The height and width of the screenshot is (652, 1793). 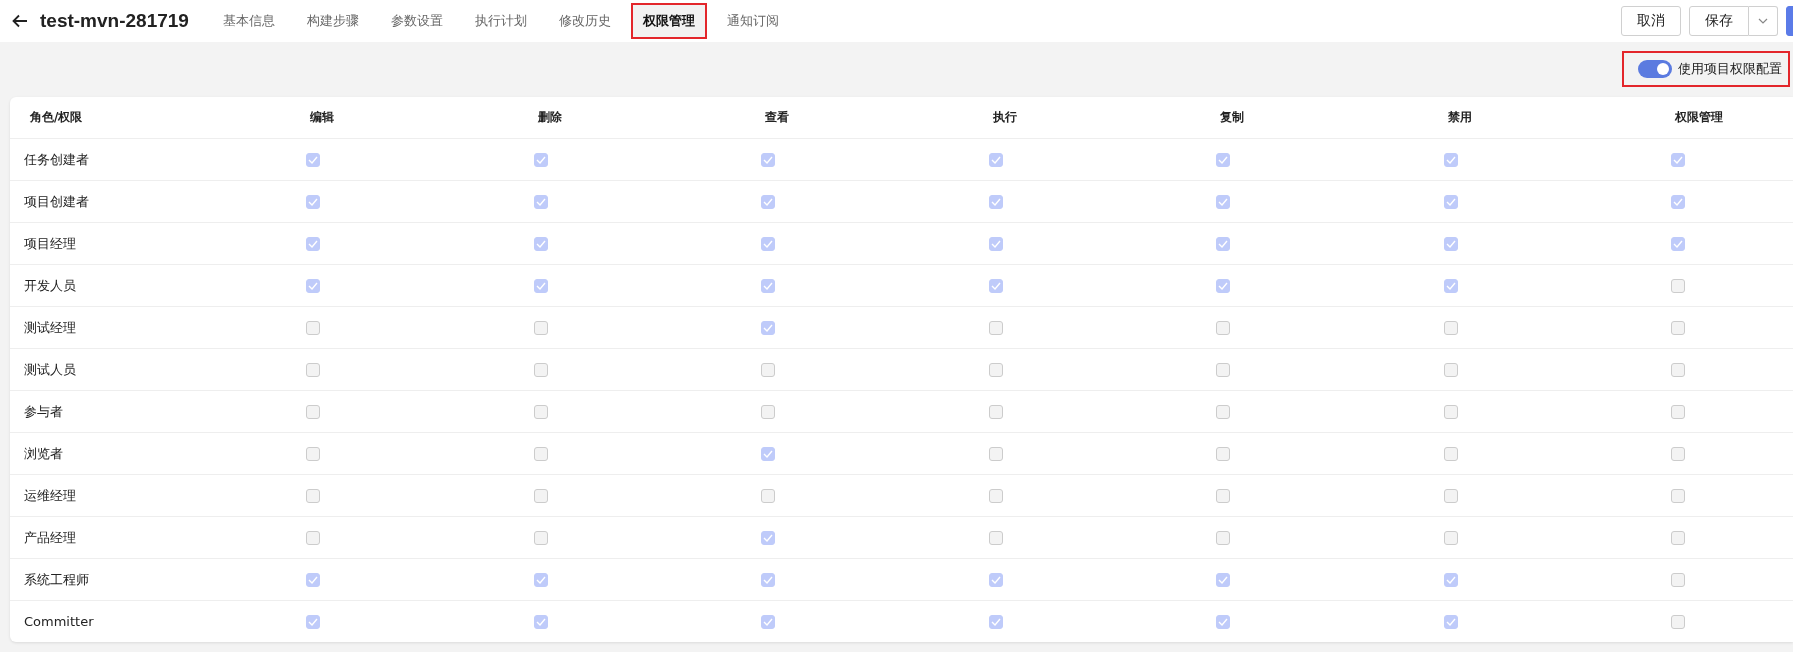 What do you see at coordinates (1706, 69) in the screenshot?
I see `toggle-switch: 使用项目权限配置` at bounding box center [1706, 69].